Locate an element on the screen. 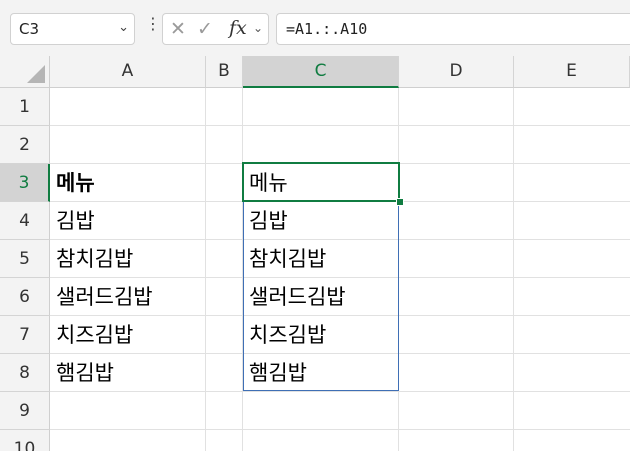 This screenshot has height=451, width=630. row-header-7: 7 is located at coordinates (25, 335).